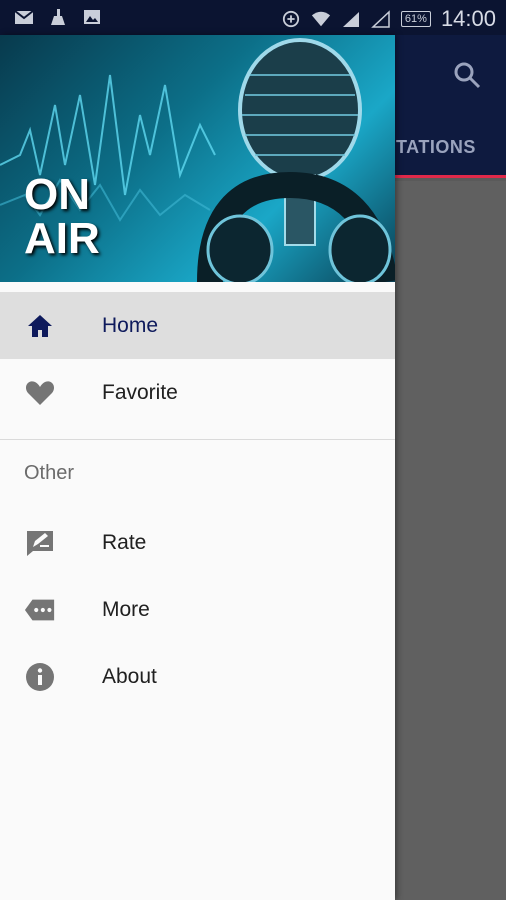  What do you see at coordinates (291, 19) in the screenshot?
I see `data-saver-icon` at bounding box center [291, 19].